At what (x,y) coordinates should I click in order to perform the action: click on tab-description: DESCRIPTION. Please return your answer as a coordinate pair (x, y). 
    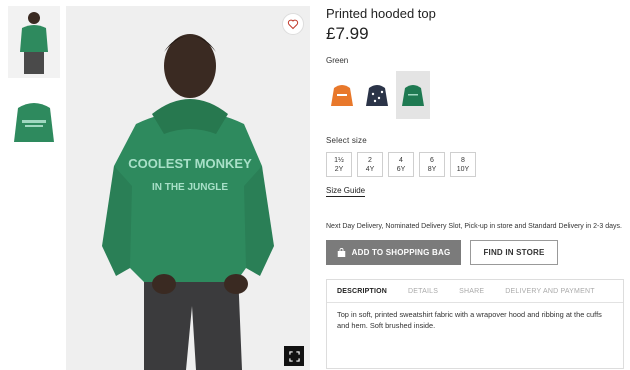
    Looking at the image, I should click on (362, 291).